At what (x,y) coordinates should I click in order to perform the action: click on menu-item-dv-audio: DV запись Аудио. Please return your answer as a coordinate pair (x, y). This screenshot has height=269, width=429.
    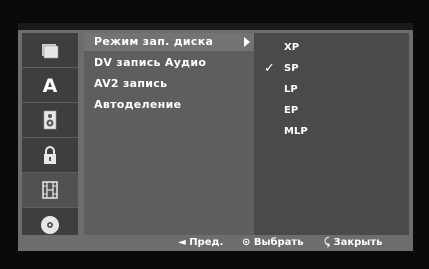
    Looking at the image, I should click on (169, 63).